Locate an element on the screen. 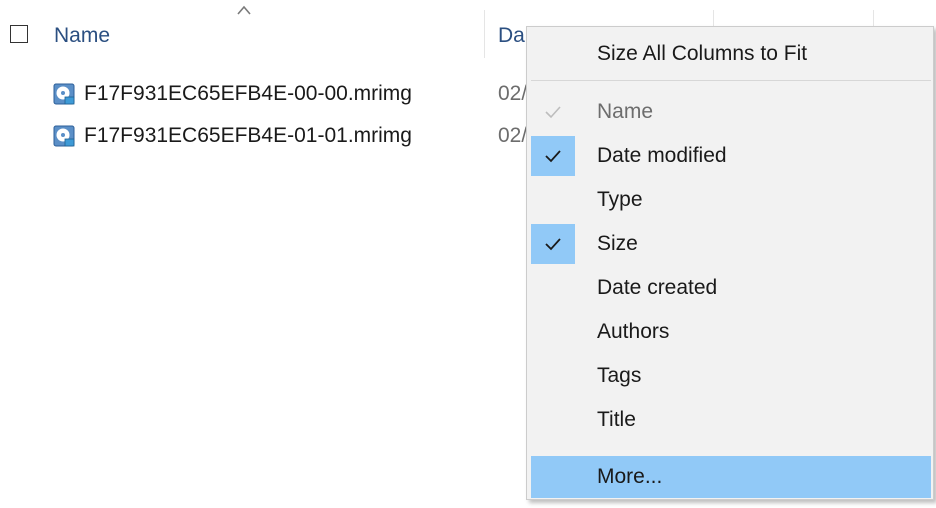 The image size is (936, 508). menu-item-label: Date created is located at coordinates (657, 287).